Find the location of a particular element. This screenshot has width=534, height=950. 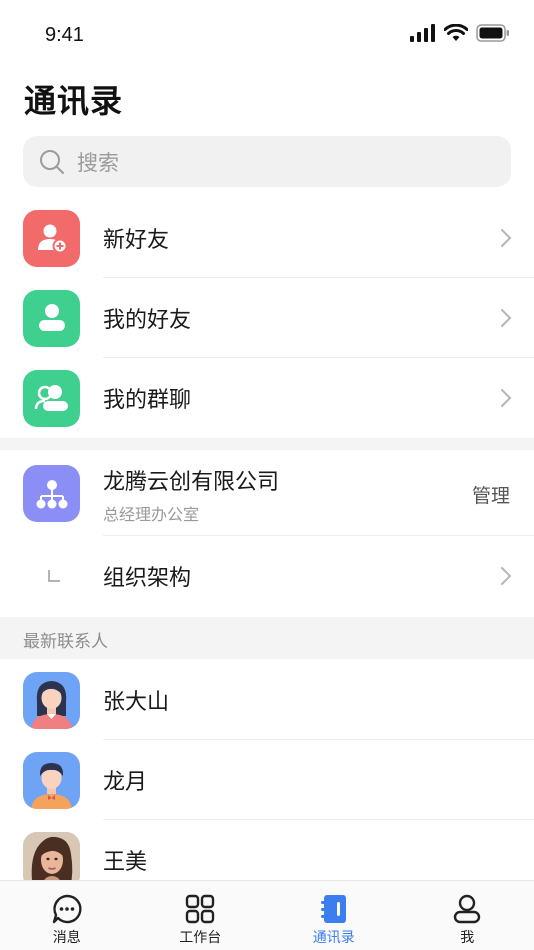

page-title: 通讯录 is located at coordinates (74, 101).